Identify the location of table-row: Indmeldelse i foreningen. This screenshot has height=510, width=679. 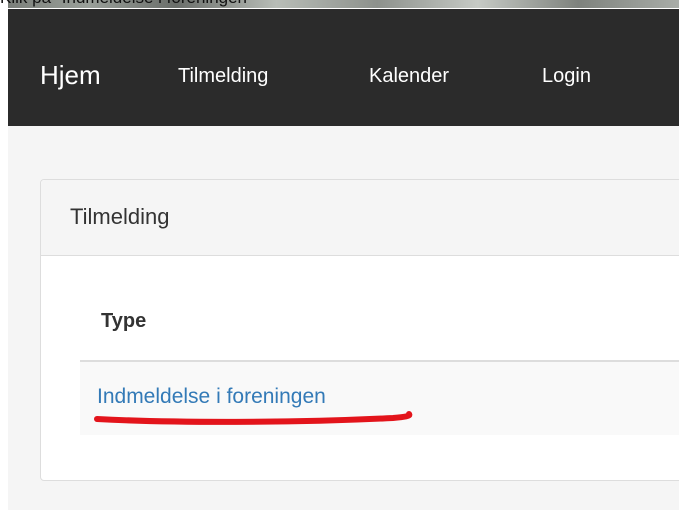
(379, 398).